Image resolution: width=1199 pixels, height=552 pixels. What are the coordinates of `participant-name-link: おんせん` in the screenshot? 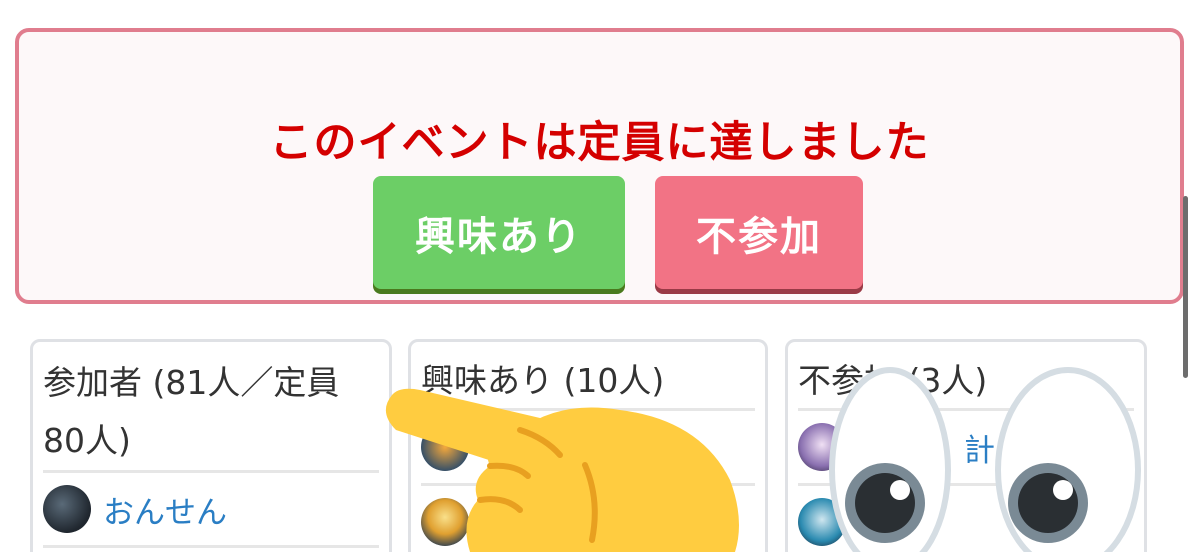 It's located at (165, 509).